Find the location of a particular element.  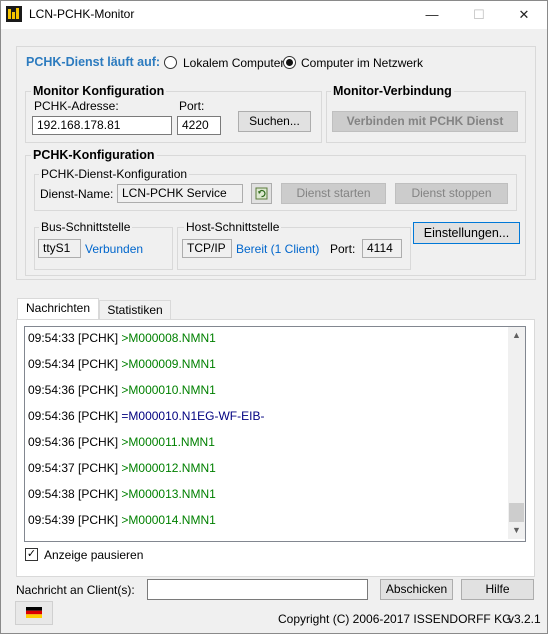

log-time: 09:54:37 [PCHK] is located at coordinates (73, 468).